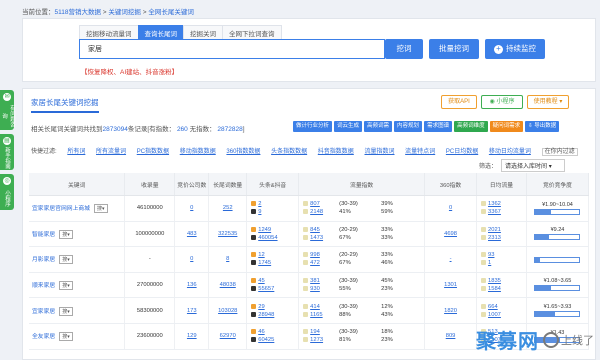  I want to click on s360-link: 1820, so click(450, 311).